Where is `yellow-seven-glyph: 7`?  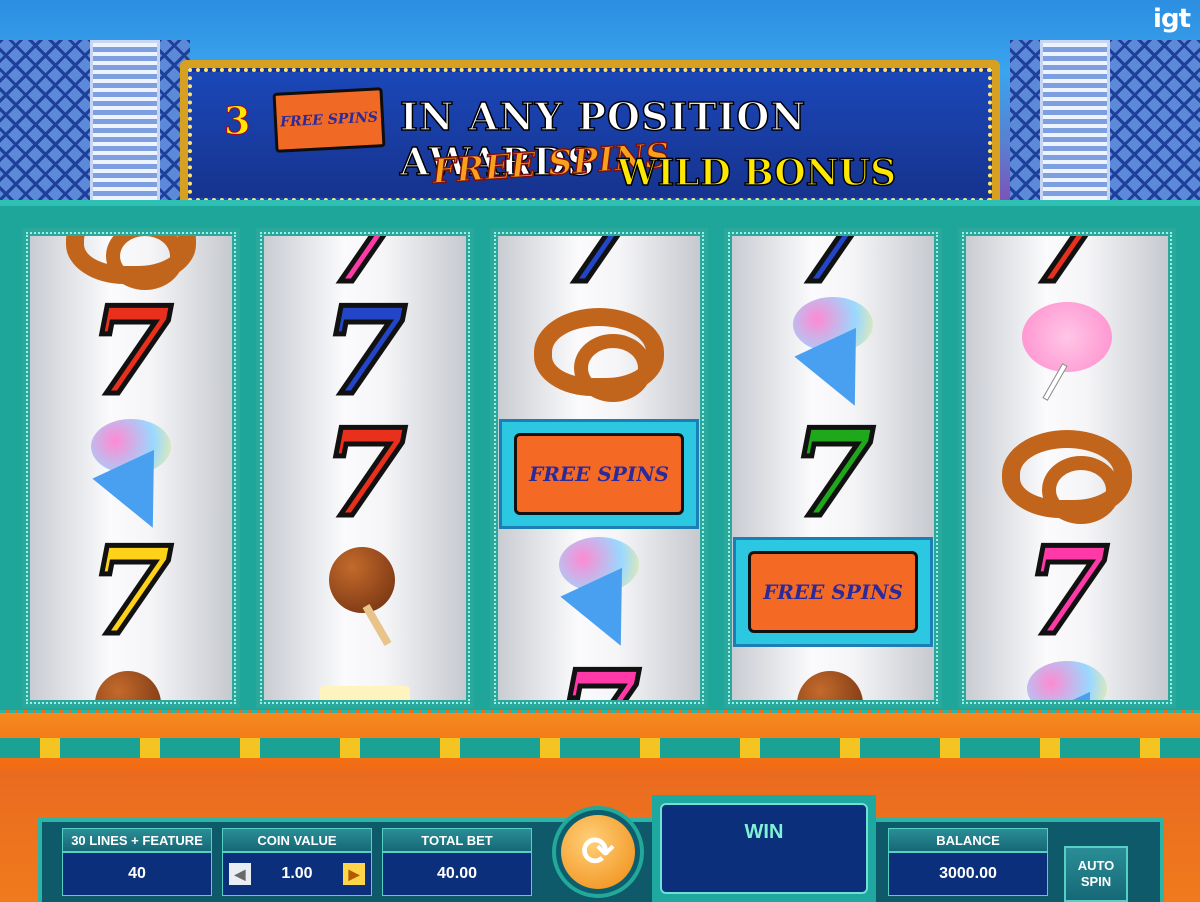
yellow-seven-glyph: 7 is located at coordinates (131, 591).